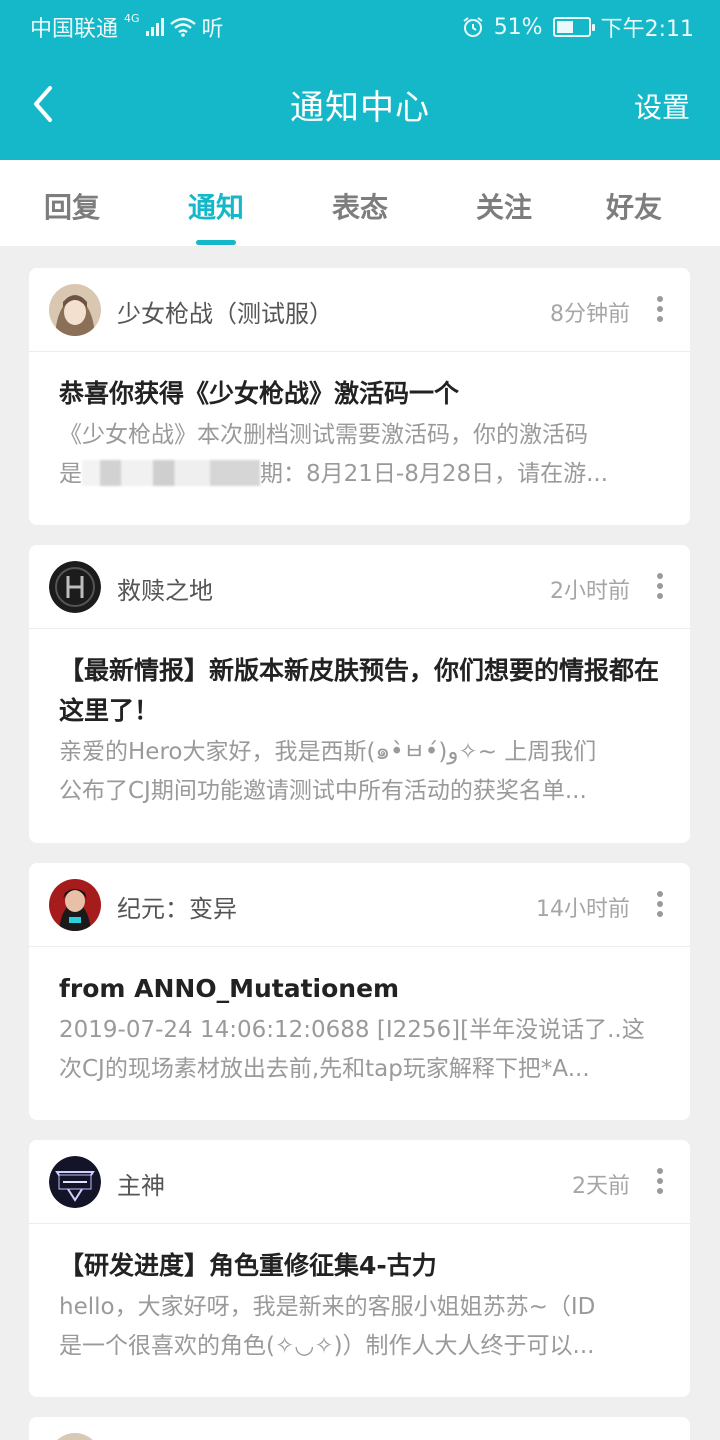  Describe the element at coordinates (182, 27) in the screenshot. I see `wifi-icon` at that location.